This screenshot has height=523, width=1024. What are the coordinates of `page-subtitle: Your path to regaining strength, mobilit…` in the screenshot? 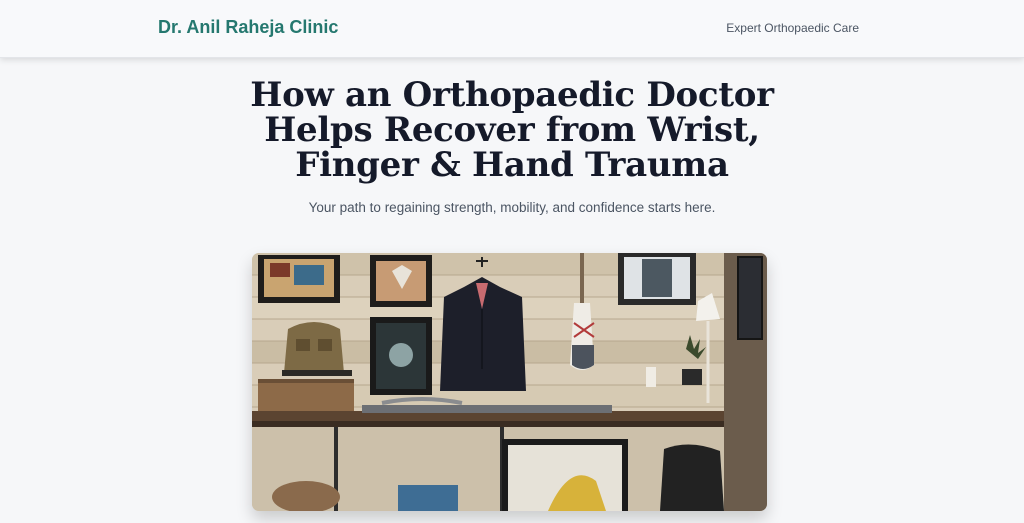 It's located at (512, 207).